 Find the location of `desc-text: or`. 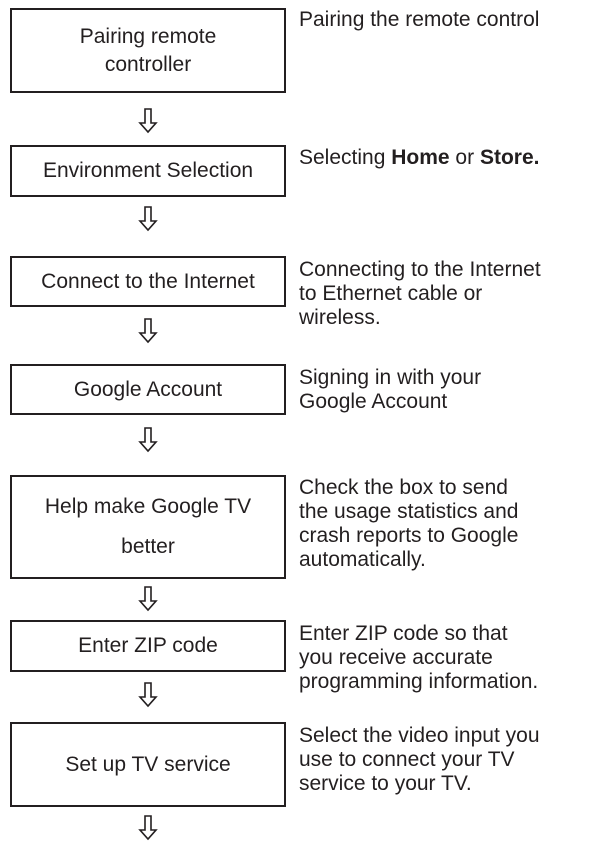

desc-text: or is located at coordinates (464, 157).